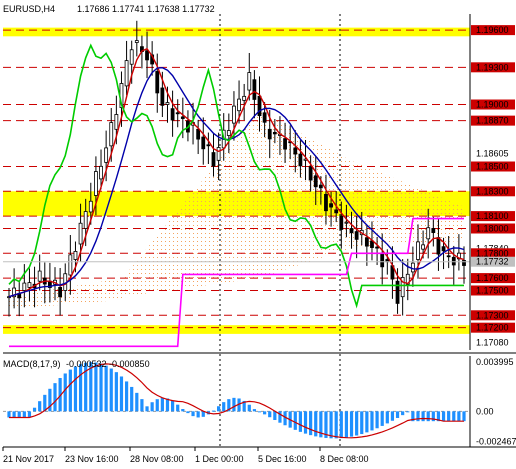 Image resolution: width=516 pixels, height=469 pixels. What do you see at coordinates (28, 459) in the screenshot?
I see `time-axis-label: 21 Nov 2017` at bounding box center [28, 459].